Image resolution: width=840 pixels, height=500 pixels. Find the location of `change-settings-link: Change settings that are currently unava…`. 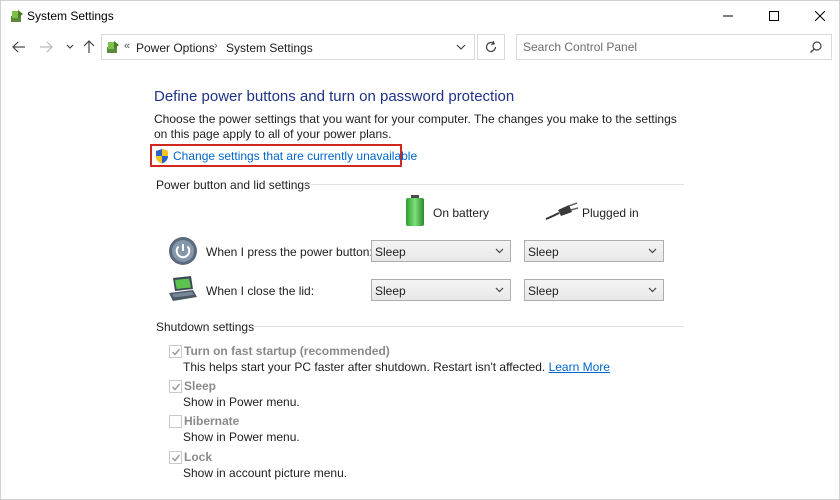

change-settings-link: Change settings that are currently unava… is located at coordinates (295, 156).